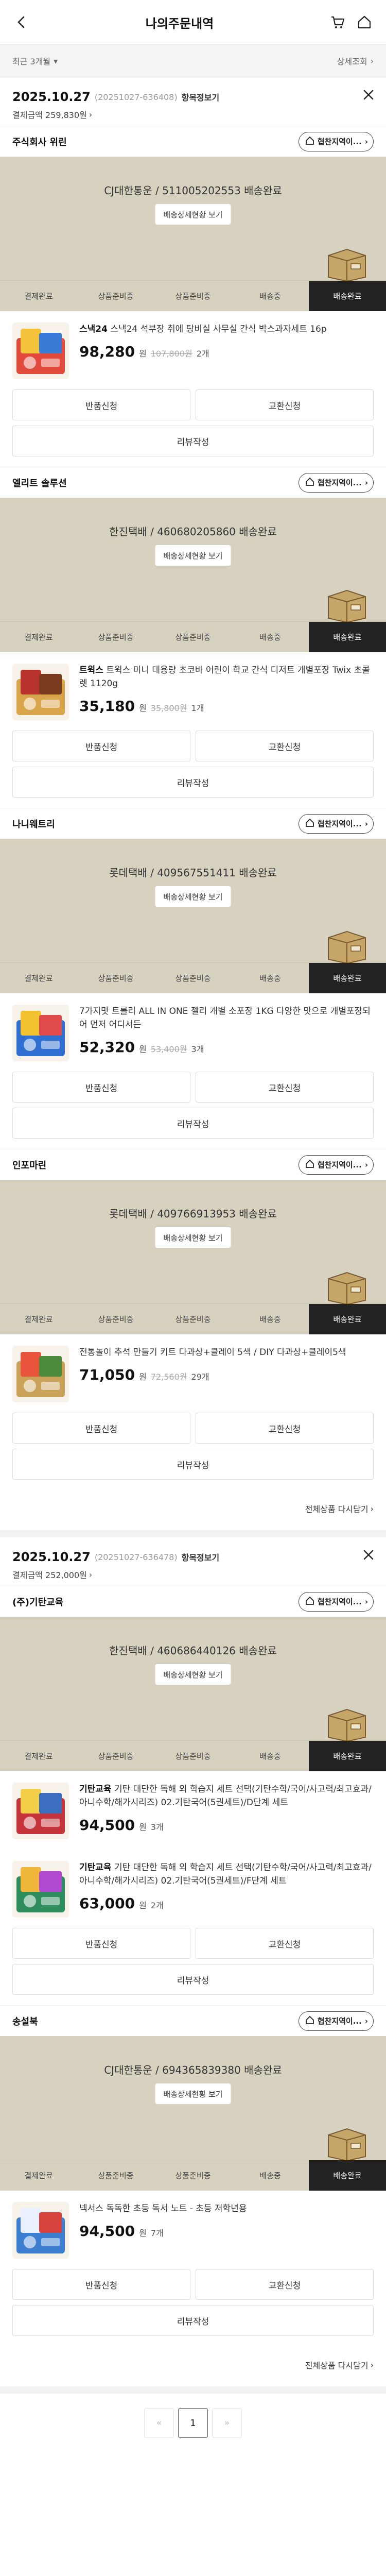  What do you see at coordinates (40, 141) in the screenshot?
I see `seller-name: 주식회사 위린` at bounding box center [40, 141].